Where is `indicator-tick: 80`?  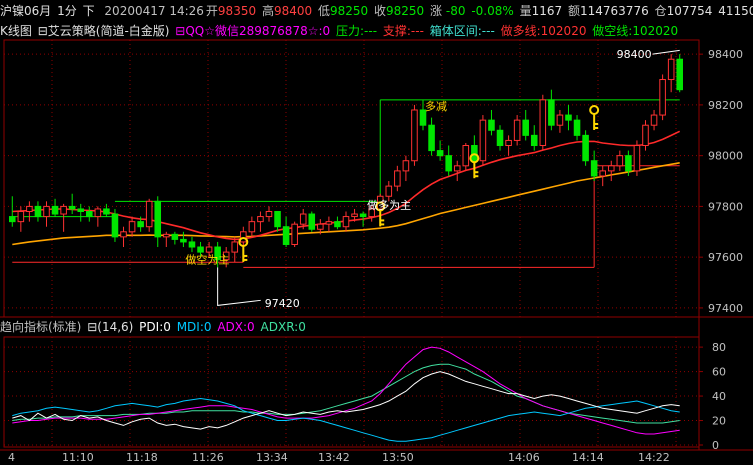 indicator-tick: 80 is located at coordinates (719, 347).